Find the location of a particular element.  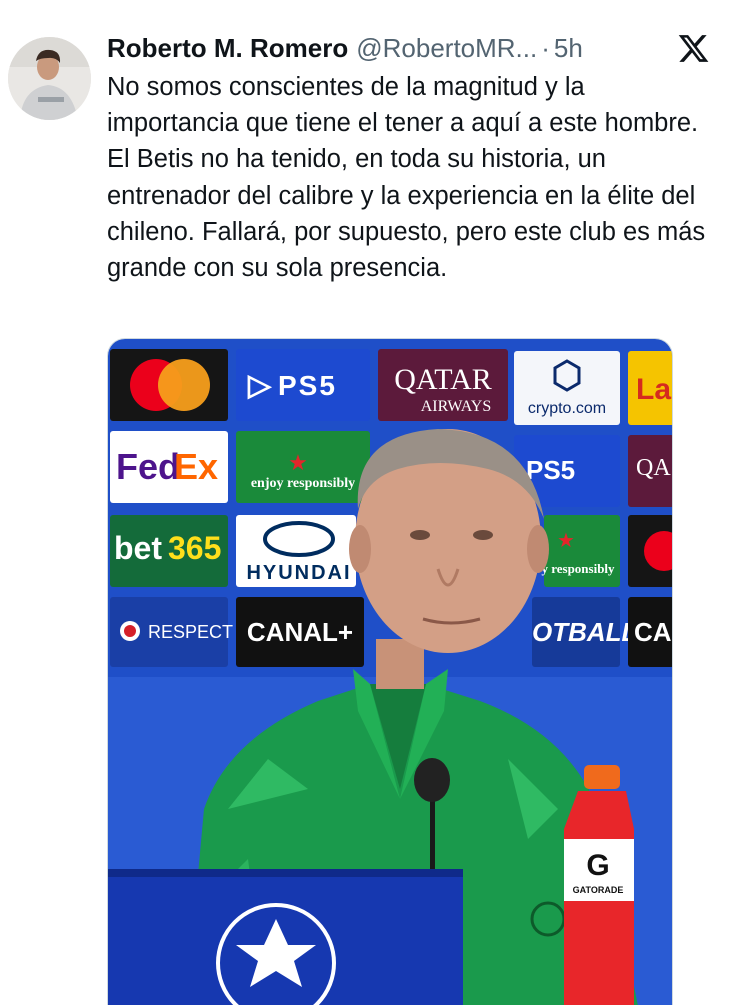

qatar-airways-logo: QATAR AIRWAYS is located at coordinates (443, 385).